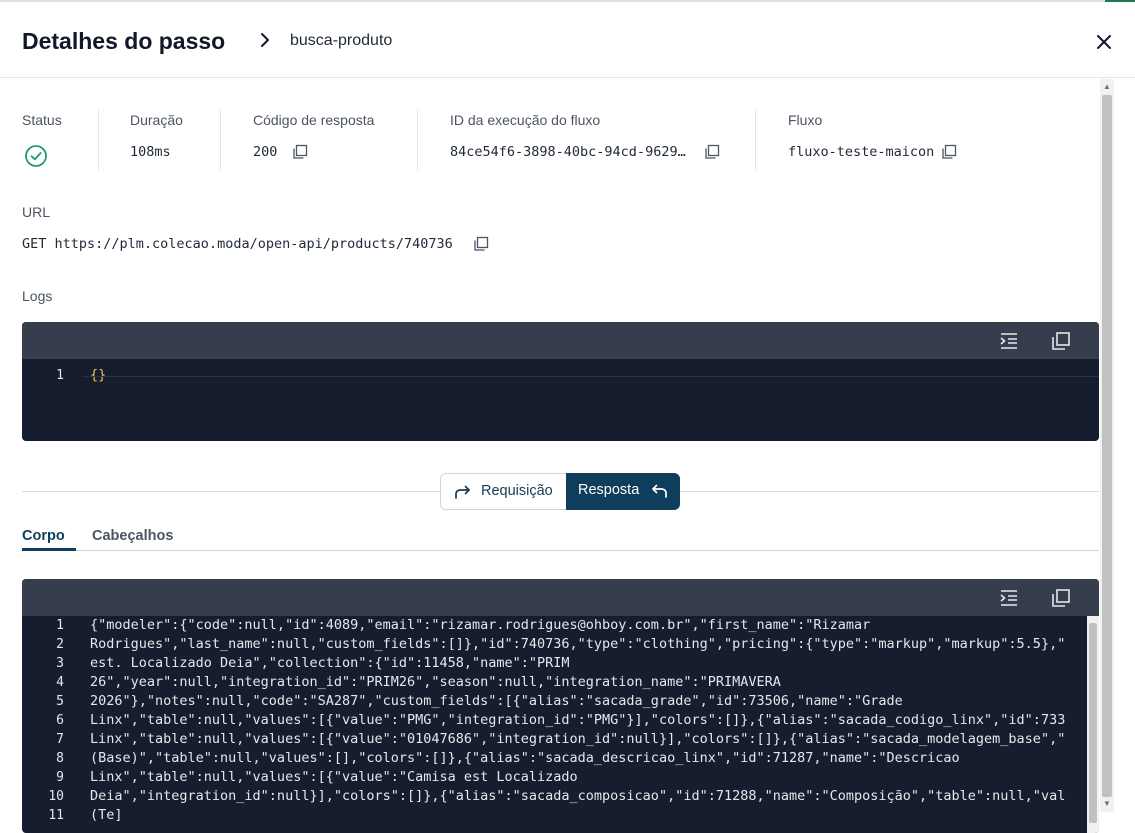 The image size is (1135, 833). Describe the element at coordinates (106, 815) in the screenshot. I see `code-line: (Te]` at that location.